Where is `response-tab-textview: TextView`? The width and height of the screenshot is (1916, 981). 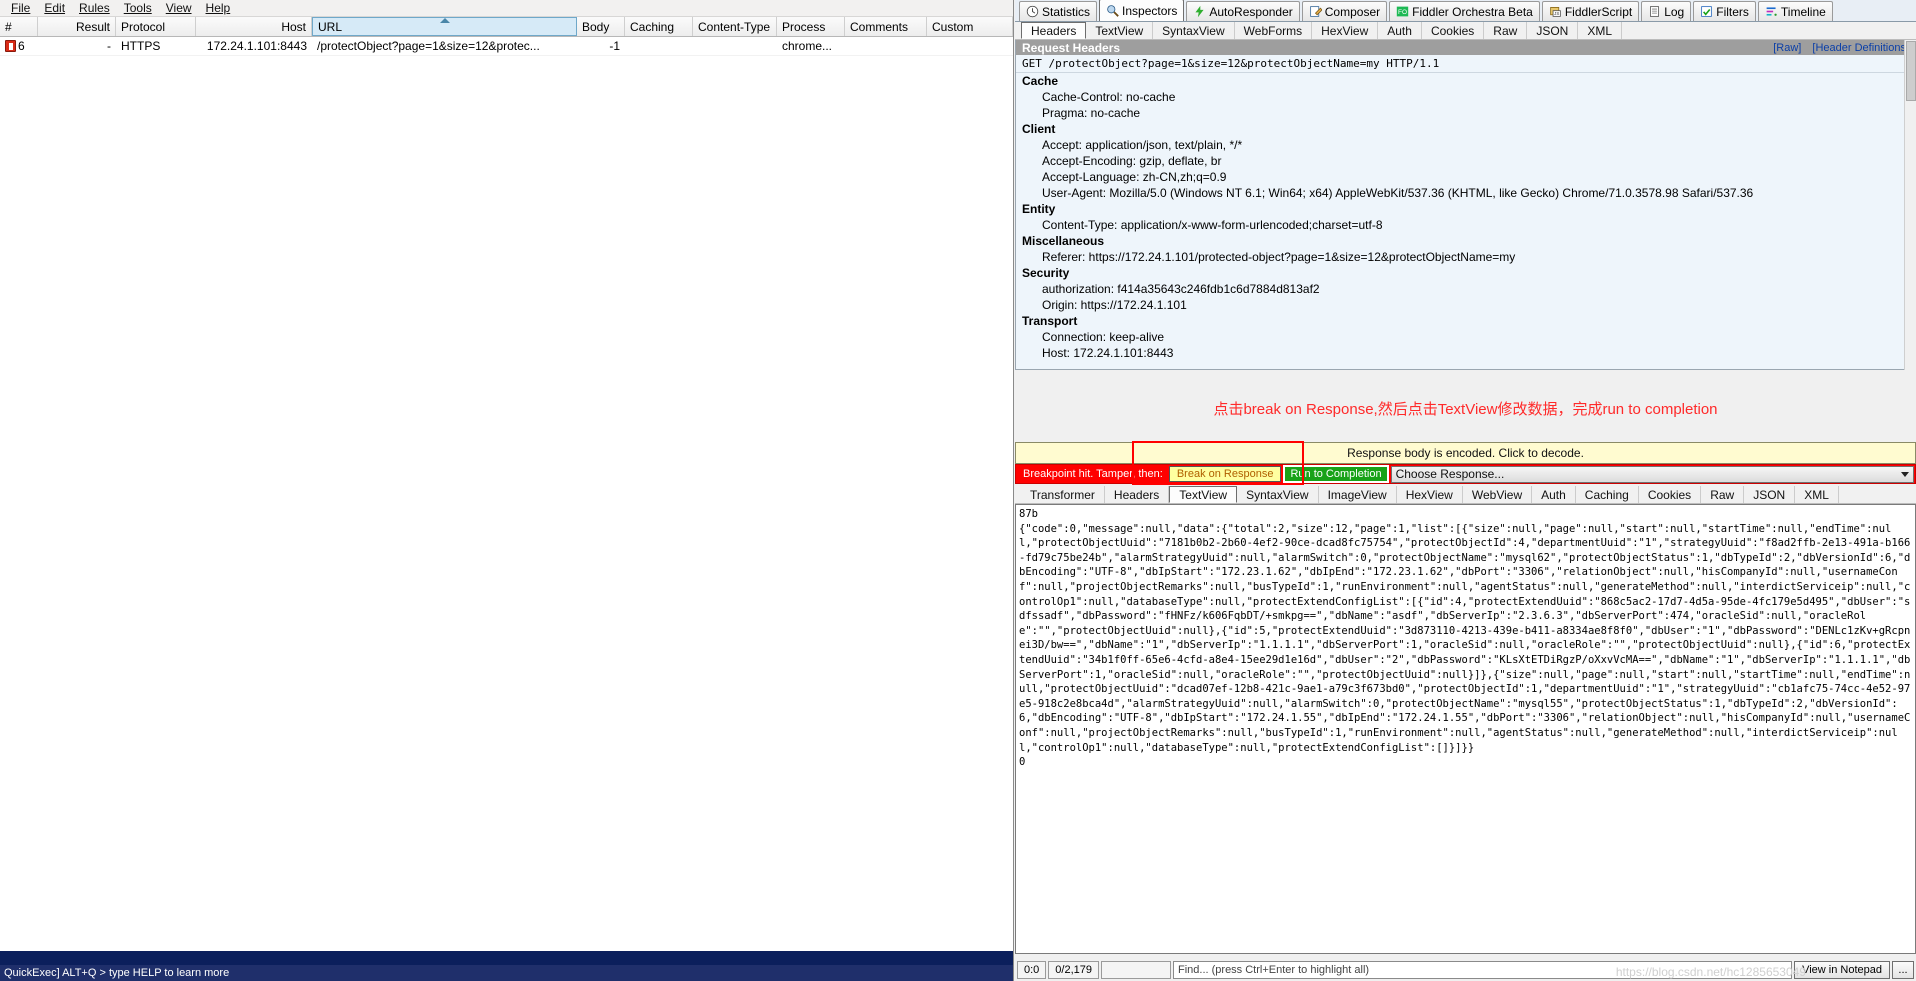
response-tab-textview: TextView is located at coordinates (1203, 494).